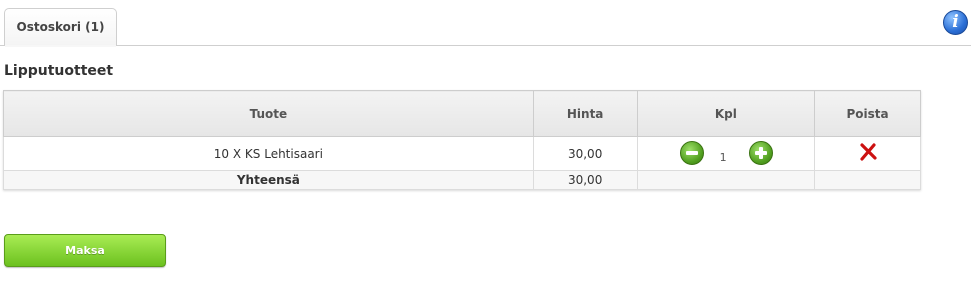  I want to click on tab-divider, so click(485, 45).